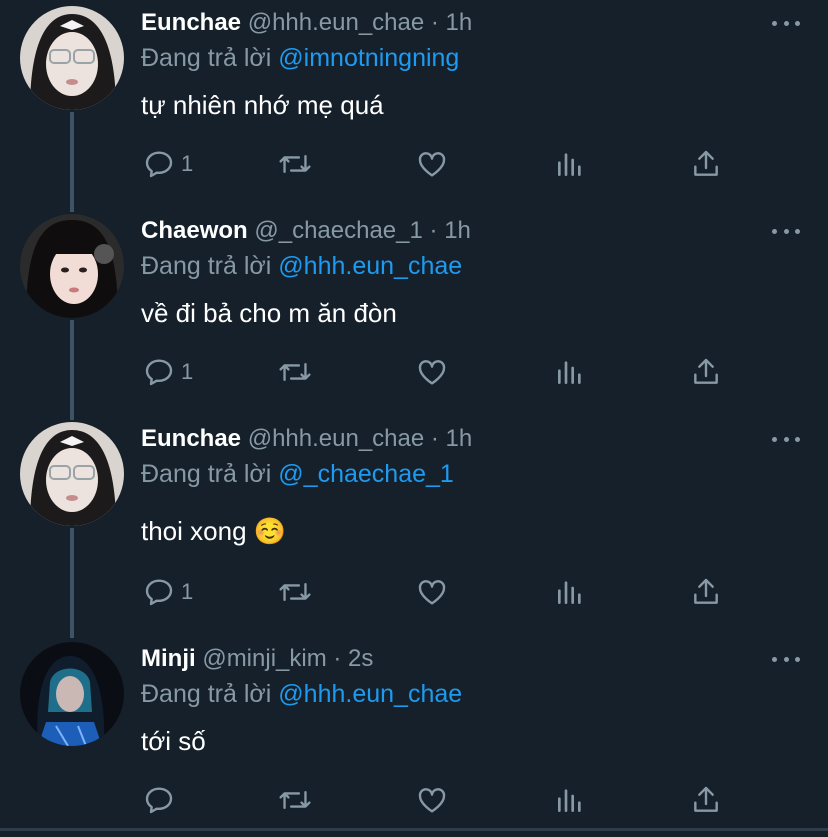  What do you see at coordinates (414, 829) in the screenshot?
I see `divider` at bounding box center [414, 829].